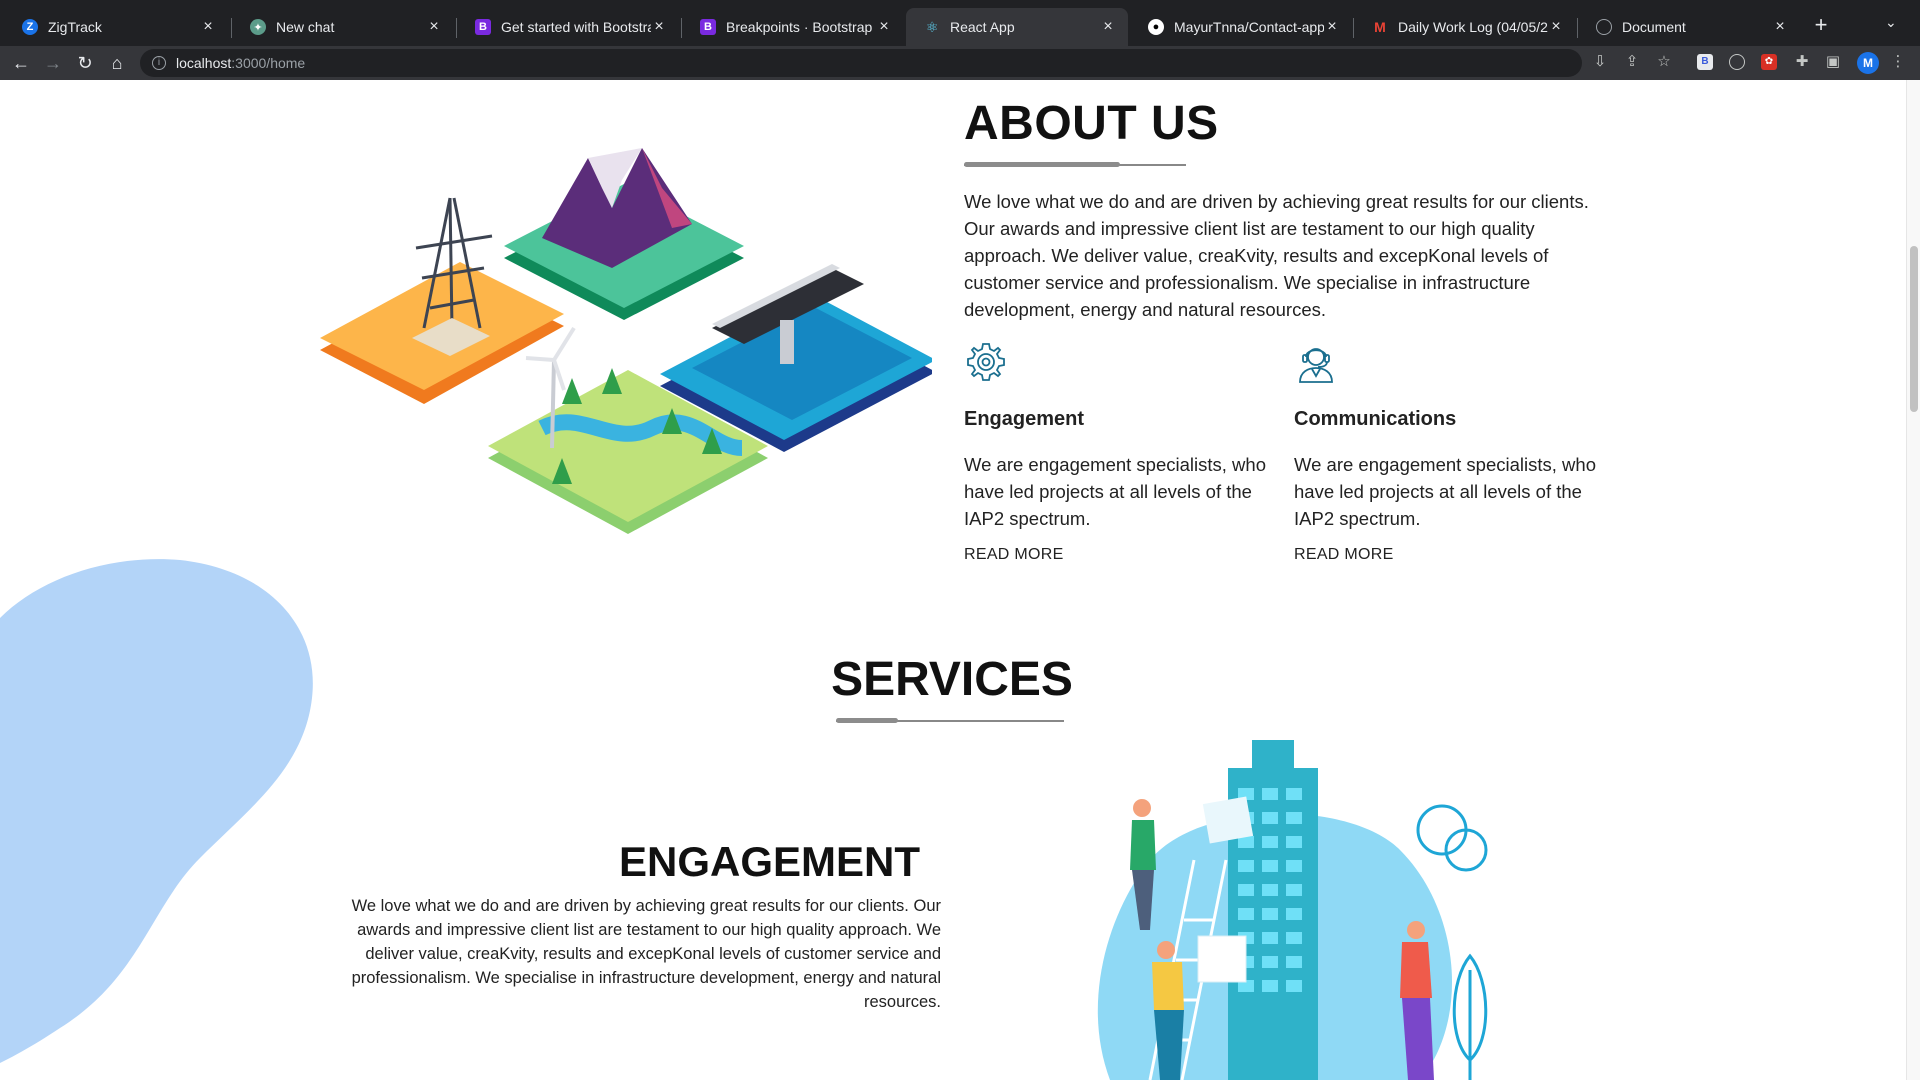  What do you see at coordinates (1375, 419) in the screenshot?
I see `feature-title: Communications` at bounding box center [1375, 419].